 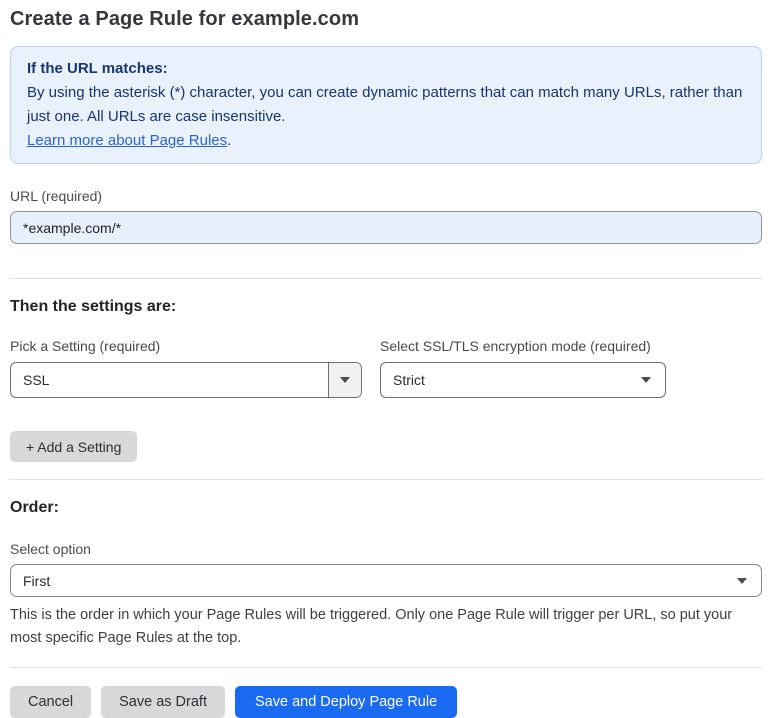 I want to click on order-select-value: First, so click(x=37, y=580).